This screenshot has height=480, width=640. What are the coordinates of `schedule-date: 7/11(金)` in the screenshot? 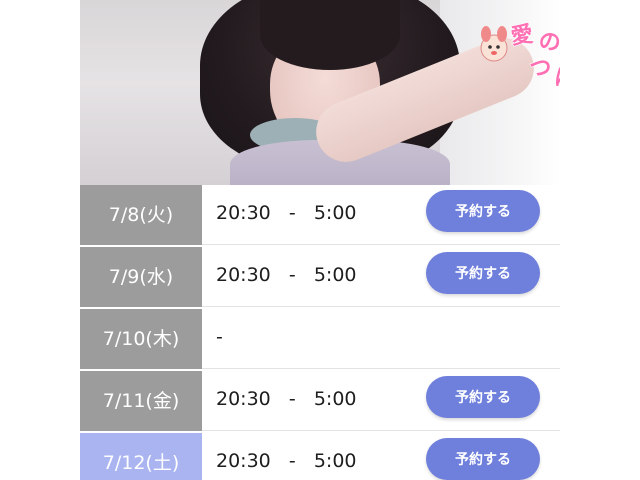 It's located at (141, 401).